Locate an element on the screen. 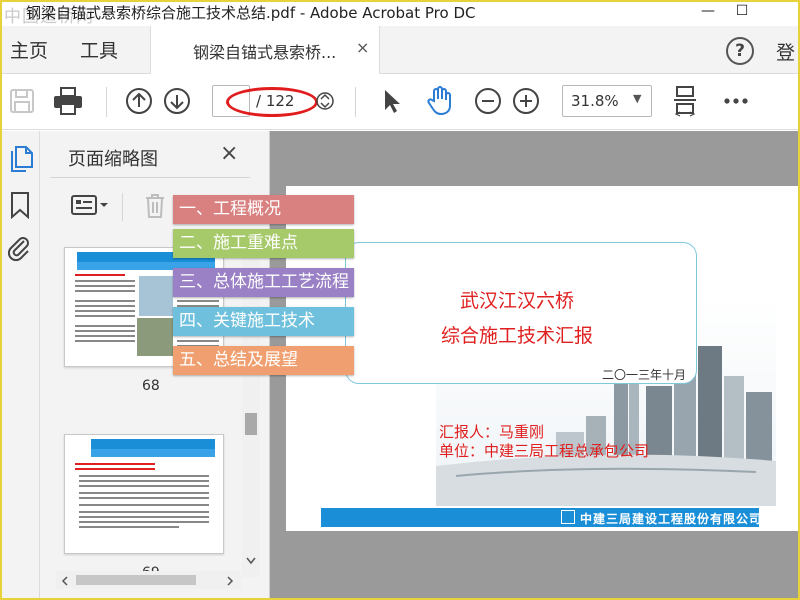  zoom-in-icon is located at coordinates (526, 101).